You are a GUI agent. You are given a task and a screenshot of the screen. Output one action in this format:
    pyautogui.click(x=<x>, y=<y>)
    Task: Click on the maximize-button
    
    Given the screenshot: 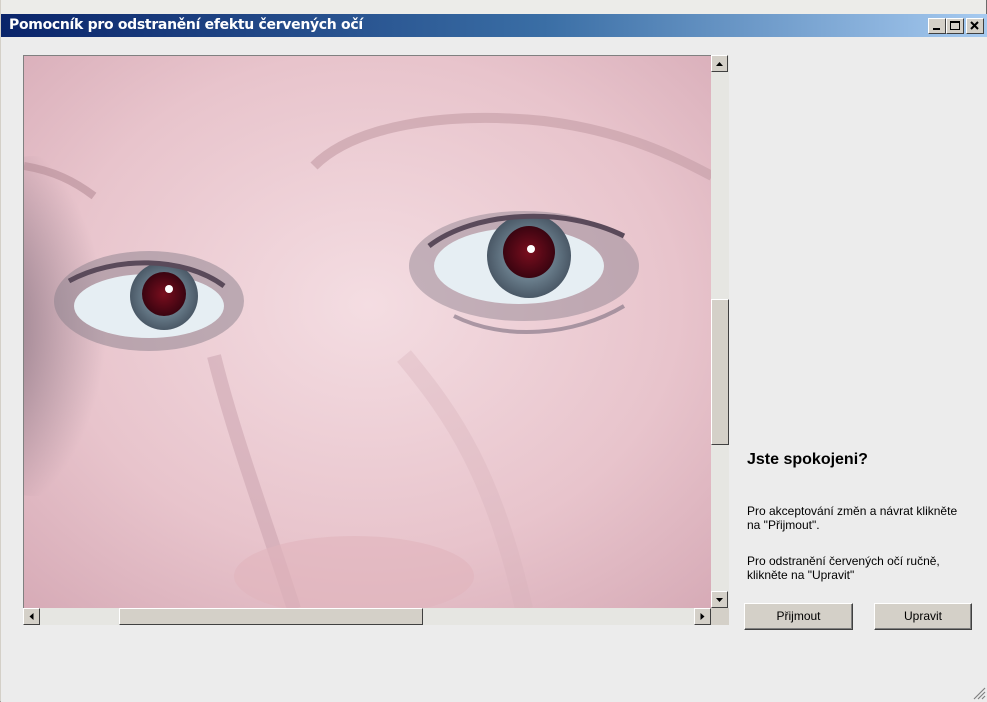 What is the action you would take?
    pyautogui.click(x=955, y=26)
    